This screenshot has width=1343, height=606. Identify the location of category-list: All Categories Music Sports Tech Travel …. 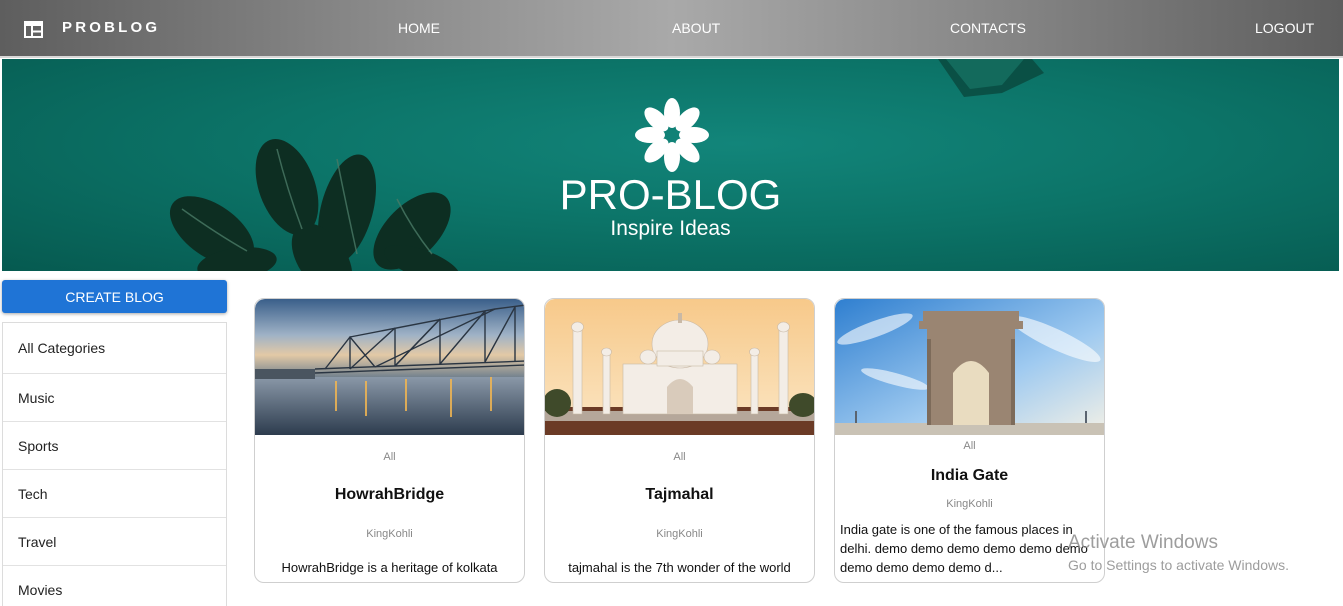
(114, 464).